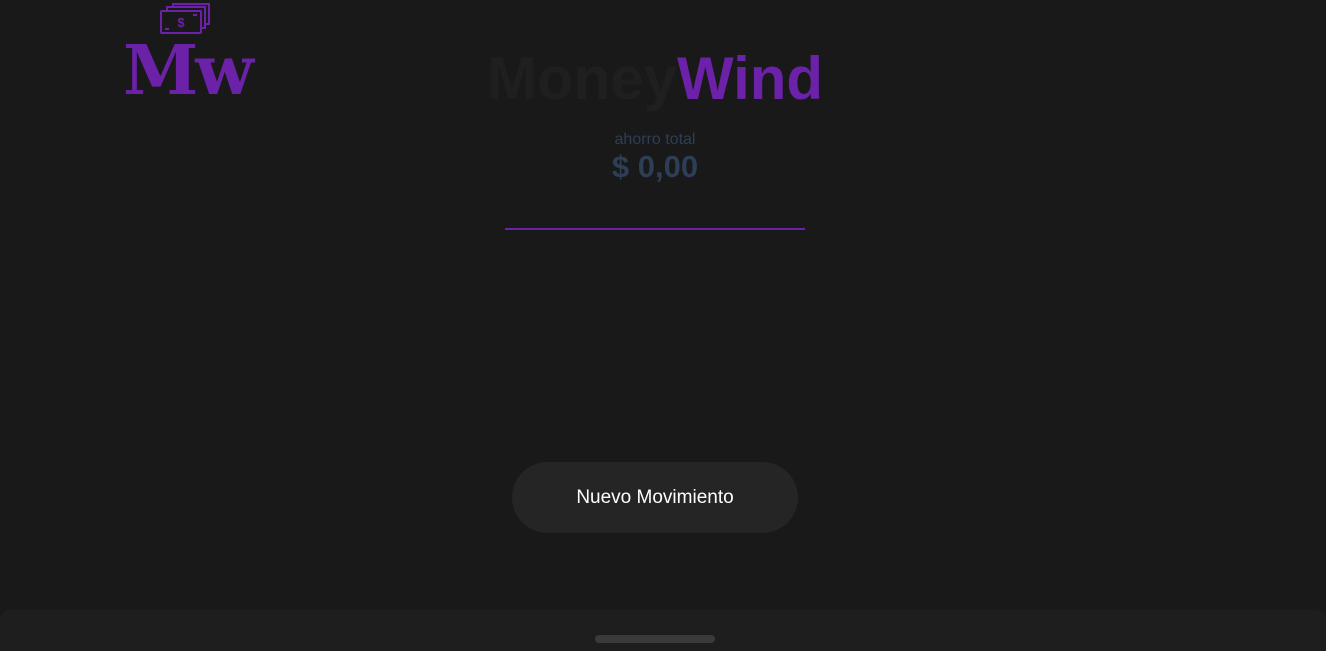 Image resolution: width=1326 pixels, height=651 pixels. Describe the element at coordinates (581, 78) in the screenshot. I see `brand-title-money: Money` at that location.